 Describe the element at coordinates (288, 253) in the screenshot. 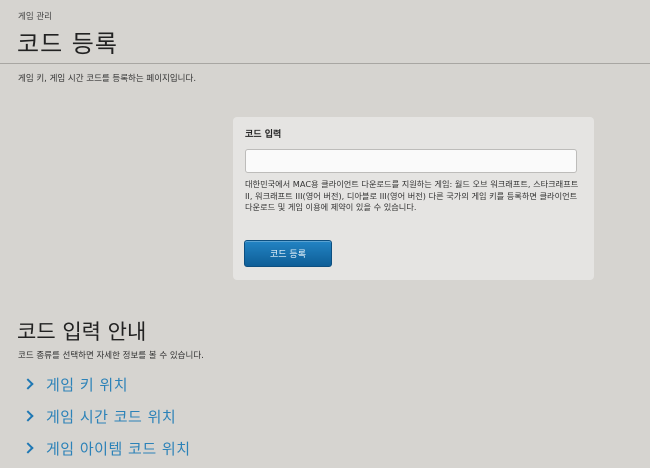

I see `register-code-button: 코드 등록` at that location.